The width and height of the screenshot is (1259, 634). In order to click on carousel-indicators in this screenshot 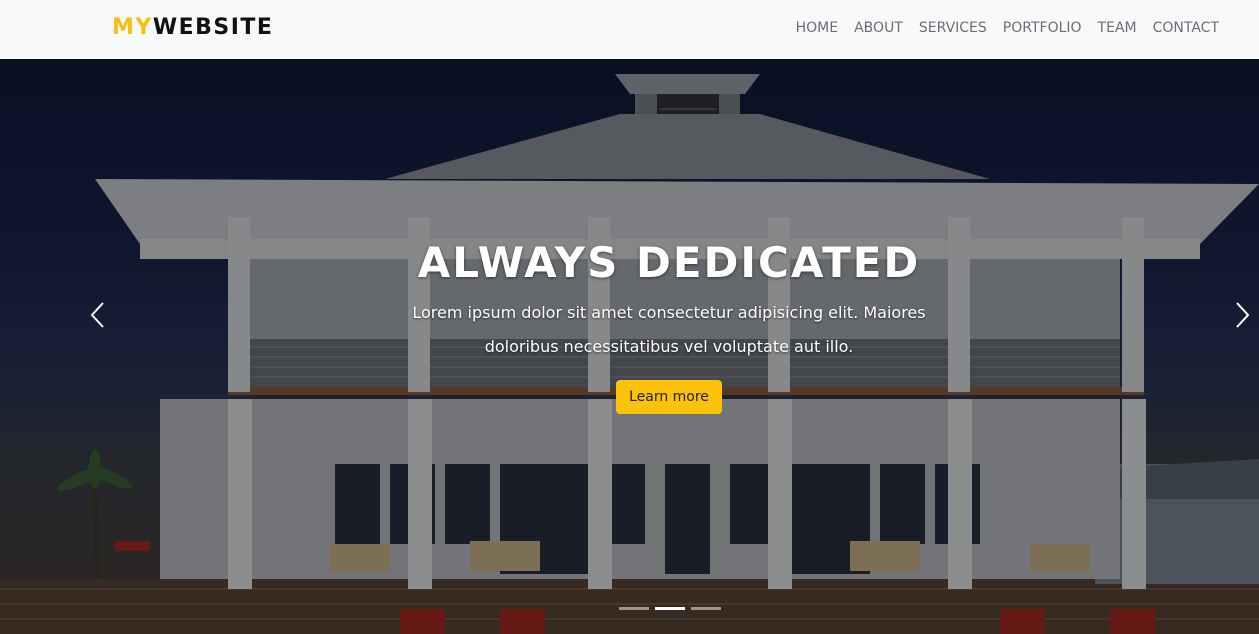, I will do `click(670, 608)`.